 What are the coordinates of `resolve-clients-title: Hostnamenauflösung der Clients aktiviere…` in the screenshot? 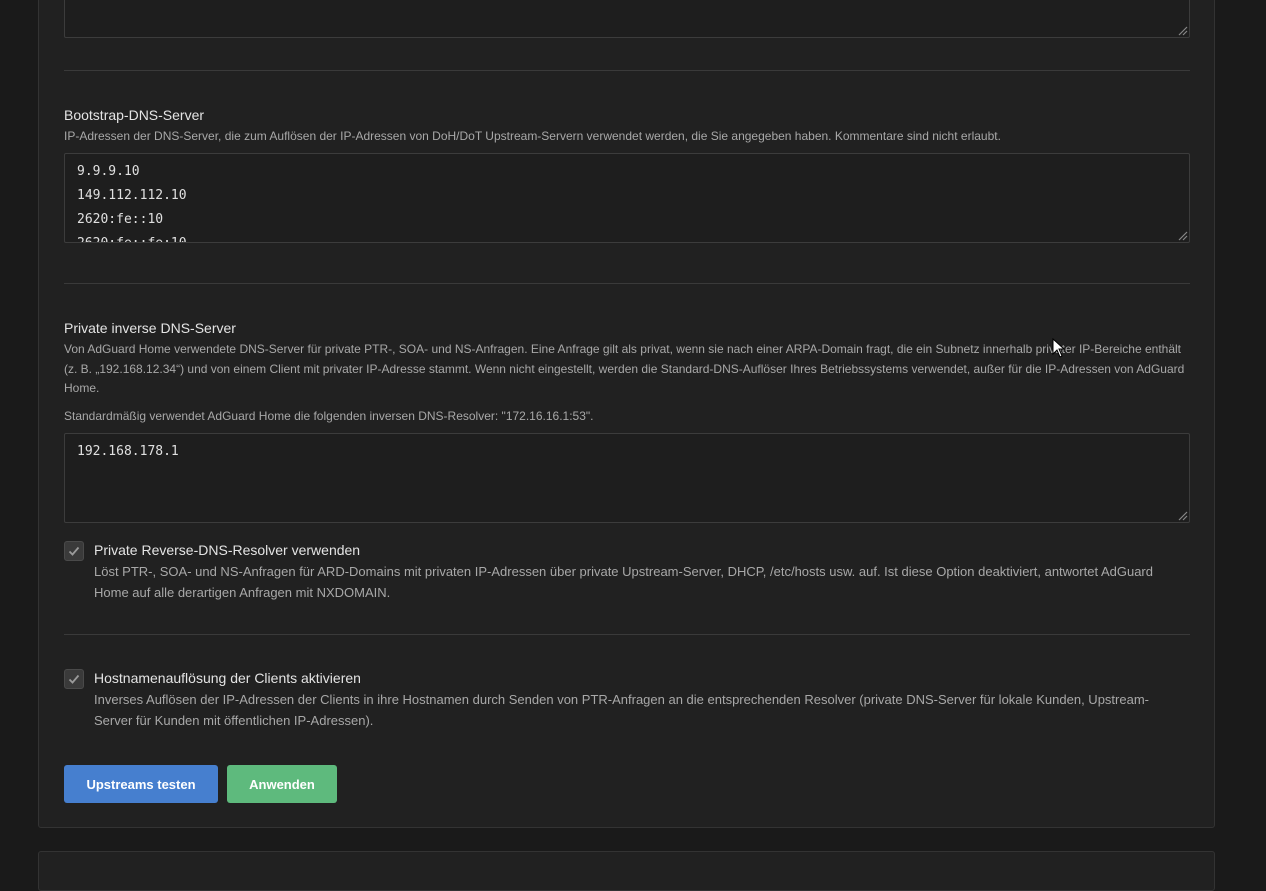 It's located at (227, 678).